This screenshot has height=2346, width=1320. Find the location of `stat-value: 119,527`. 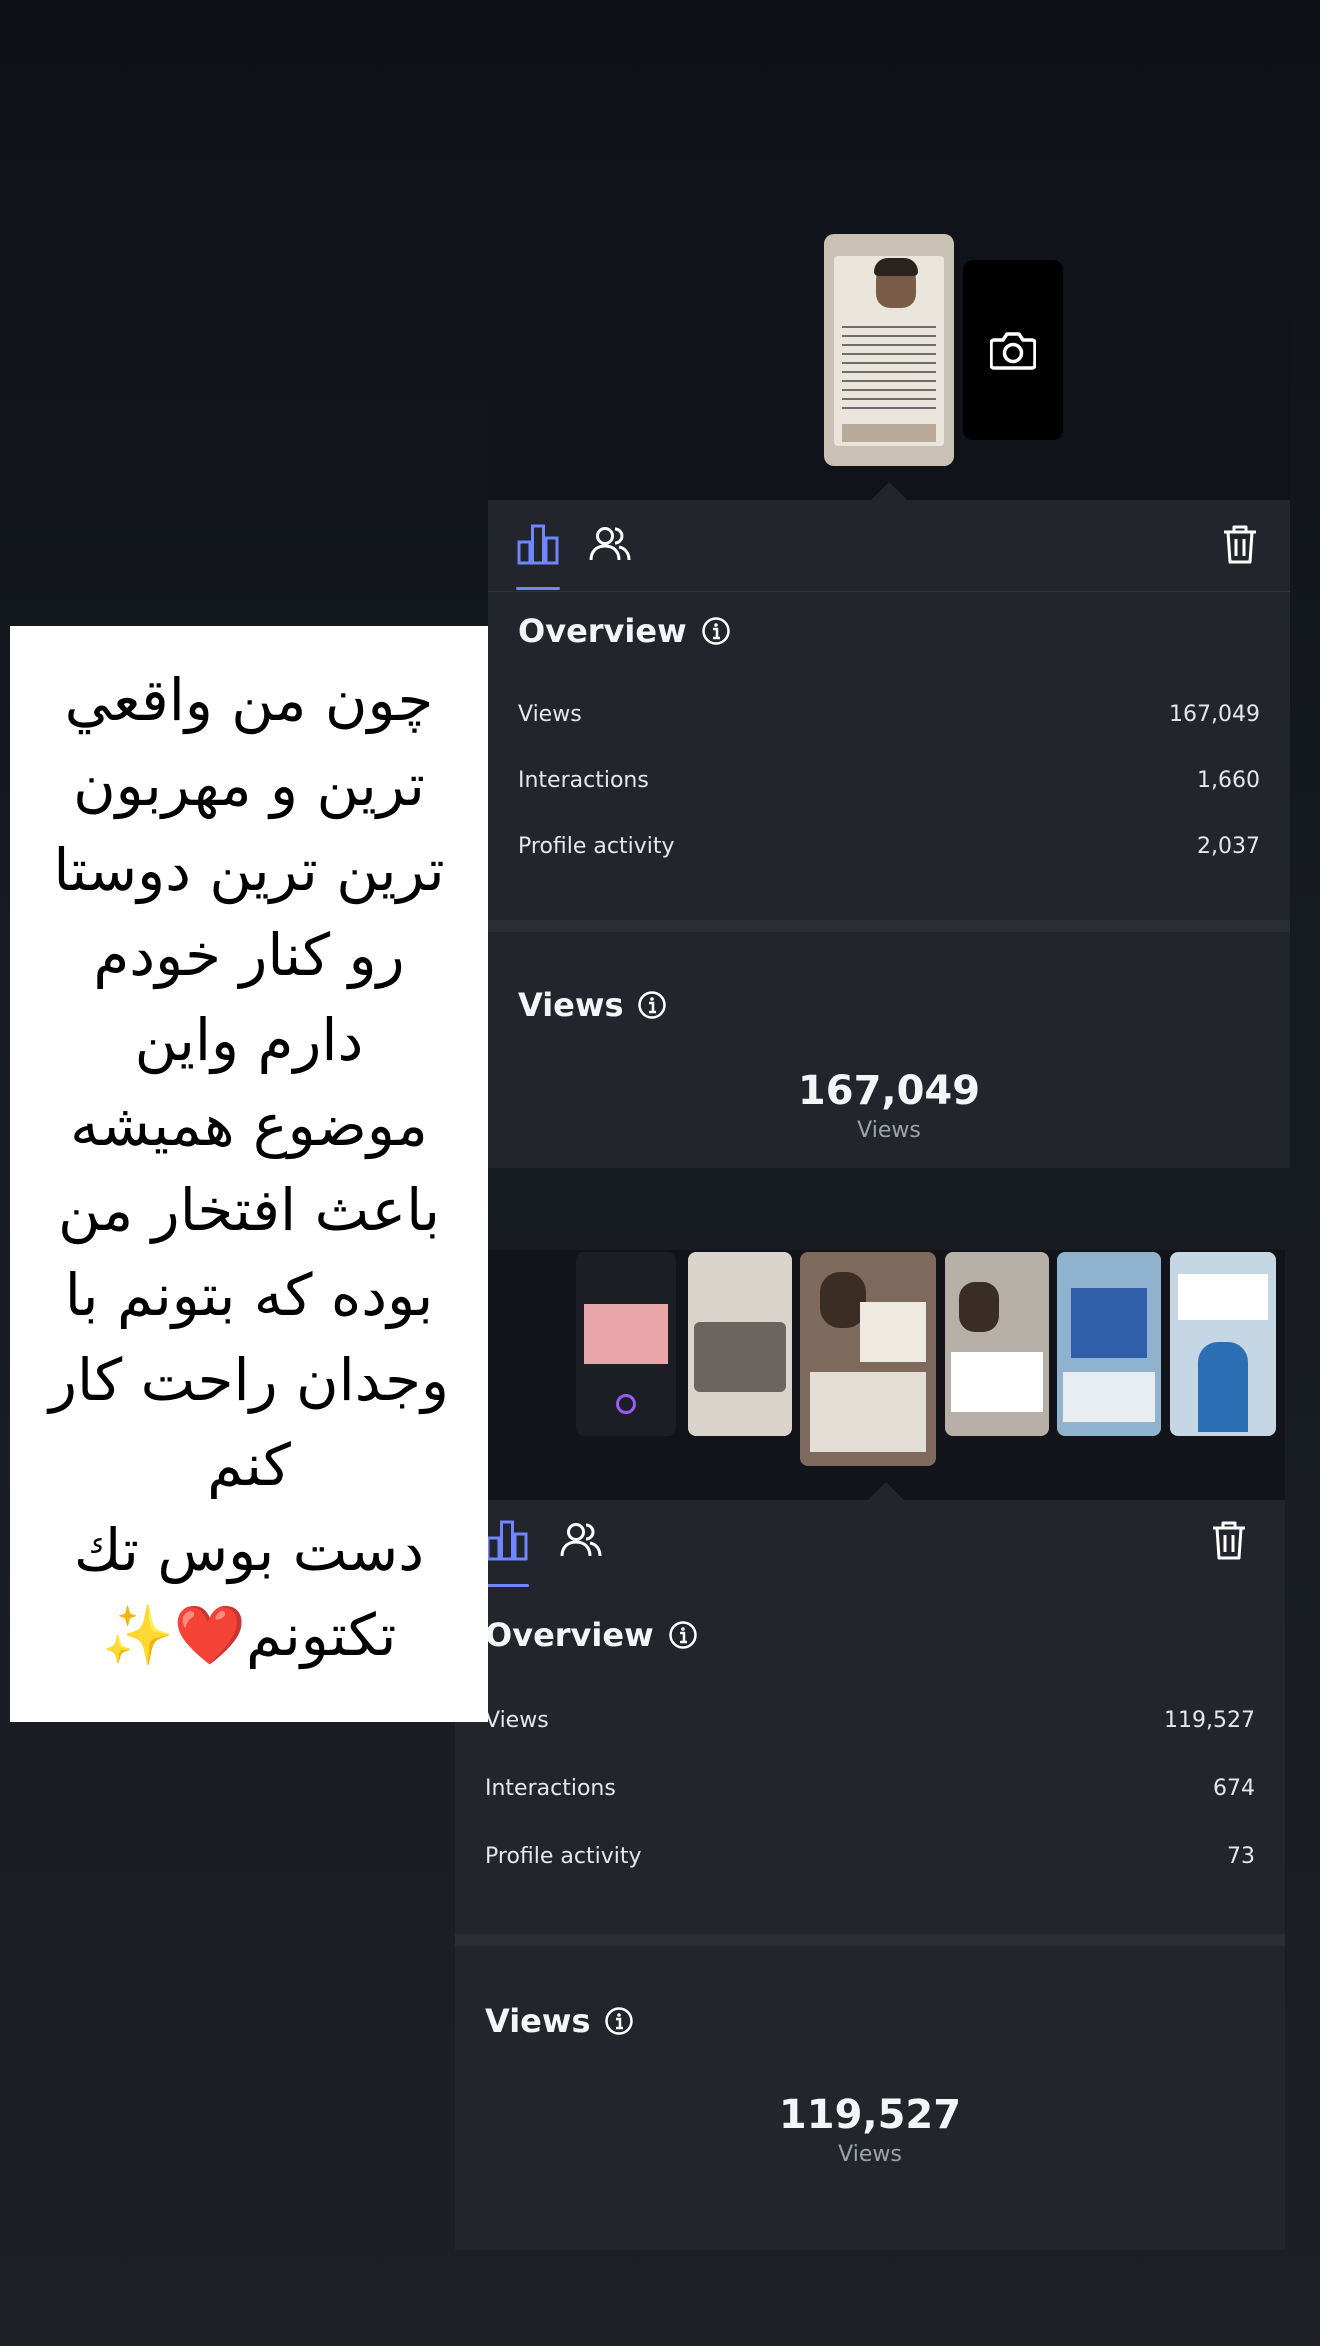

stat-value: 119,527 is located at coordinates (1209, 1720).